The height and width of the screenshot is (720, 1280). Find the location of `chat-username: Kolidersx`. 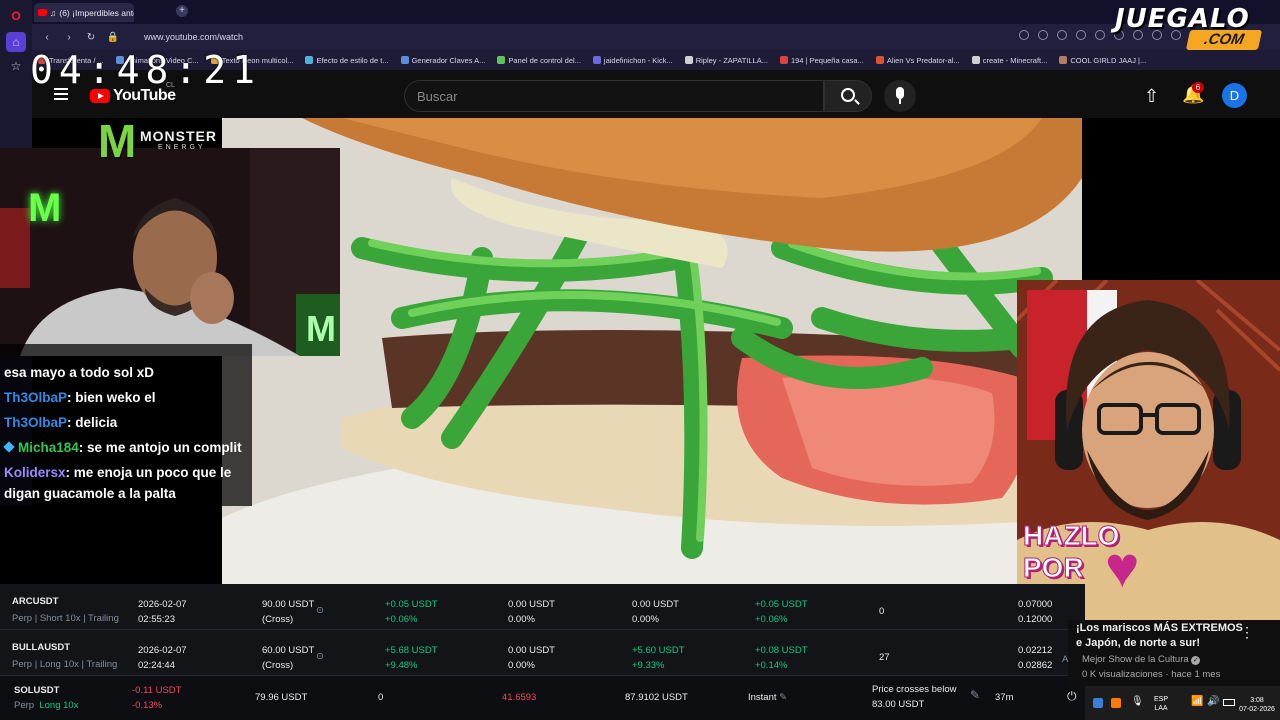

chat-username: Kolidersx is located at coordinates (35, 472).